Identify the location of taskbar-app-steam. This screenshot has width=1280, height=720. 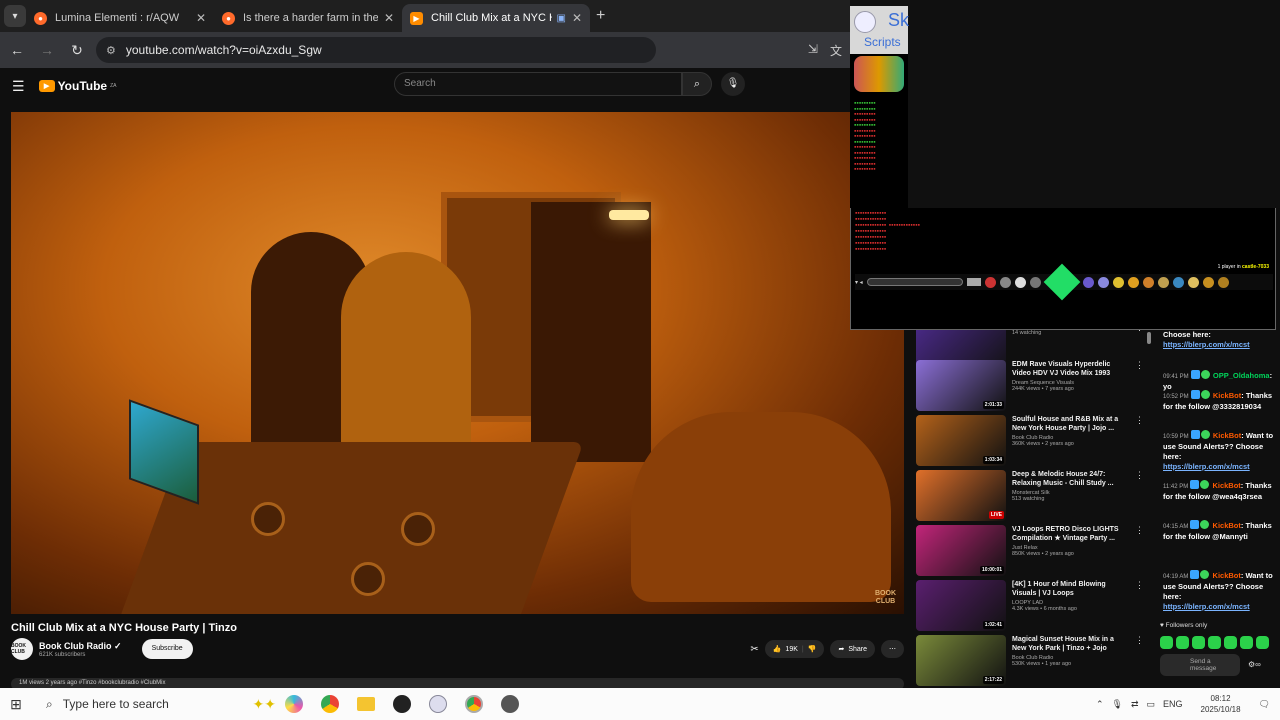
(402, 704).